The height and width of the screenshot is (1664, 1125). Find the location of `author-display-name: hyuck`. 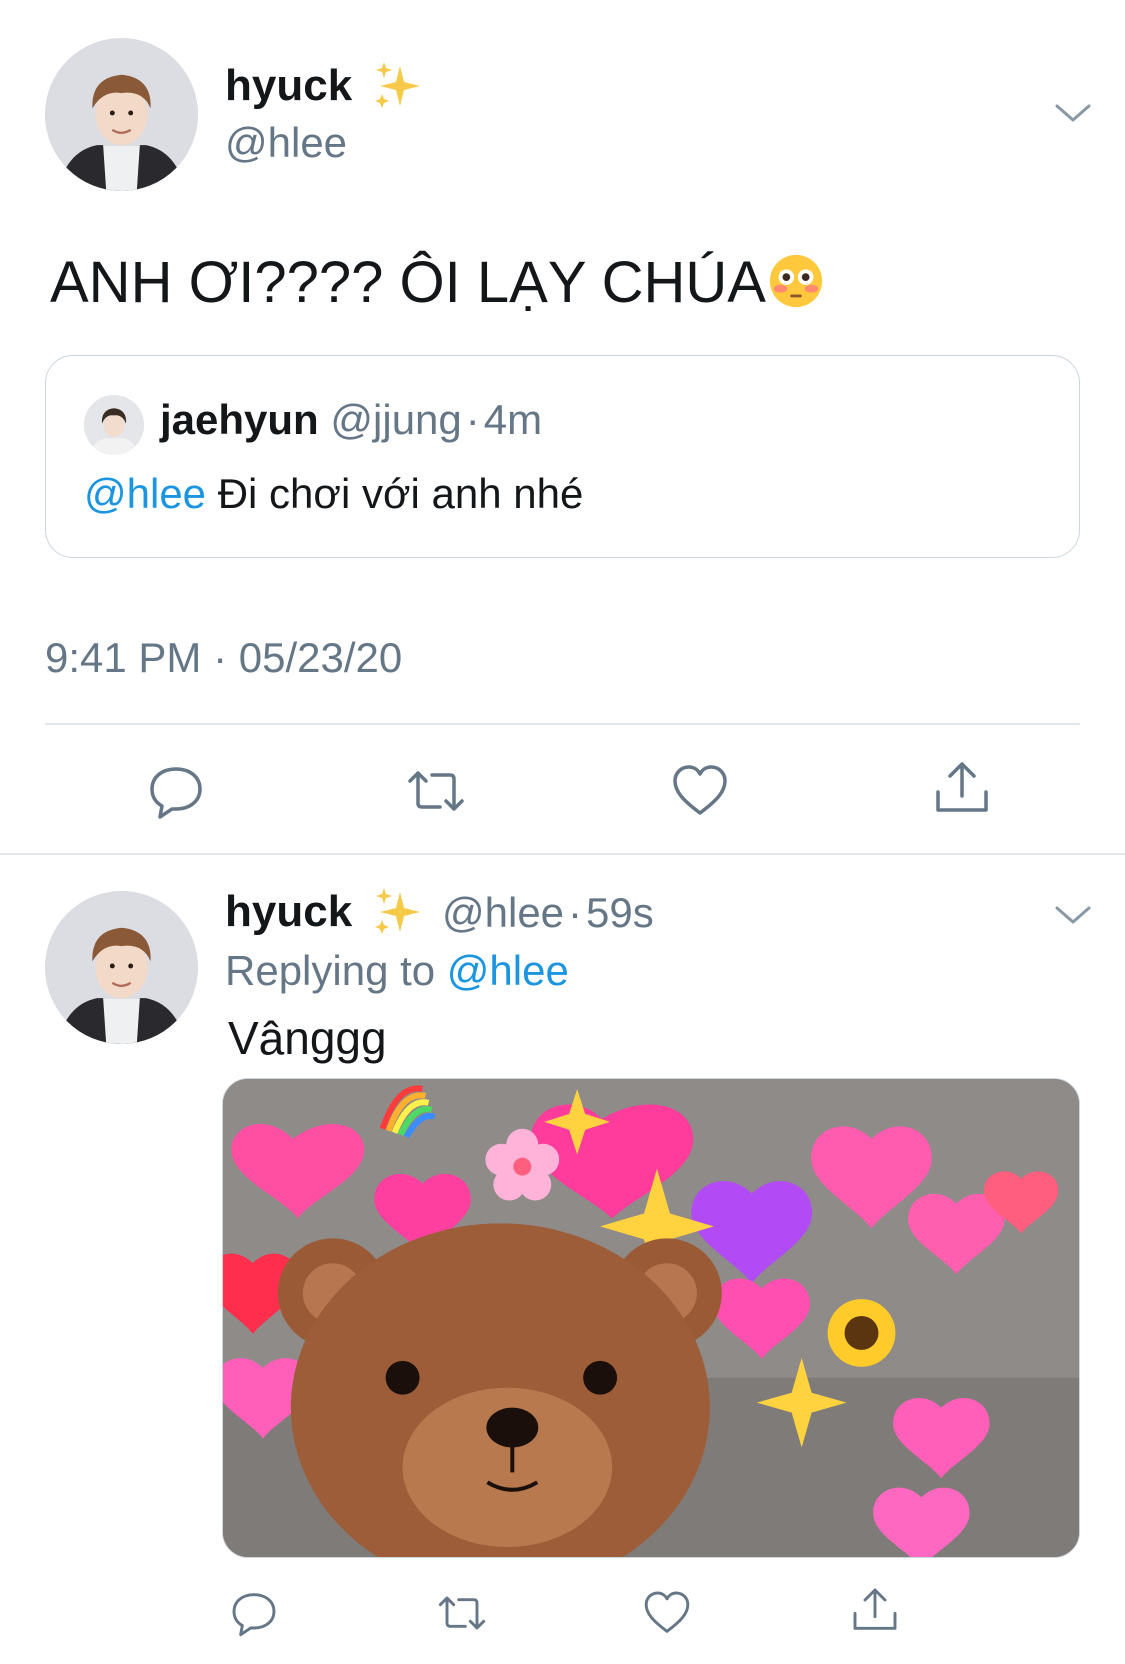

author-display-name: hyuck is located at coordinates (288, 86).